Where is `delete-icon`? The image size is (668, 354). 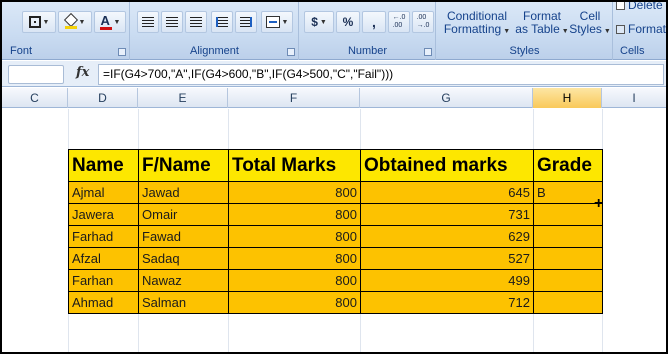
delete-icon is located at coordinates (620, 6).